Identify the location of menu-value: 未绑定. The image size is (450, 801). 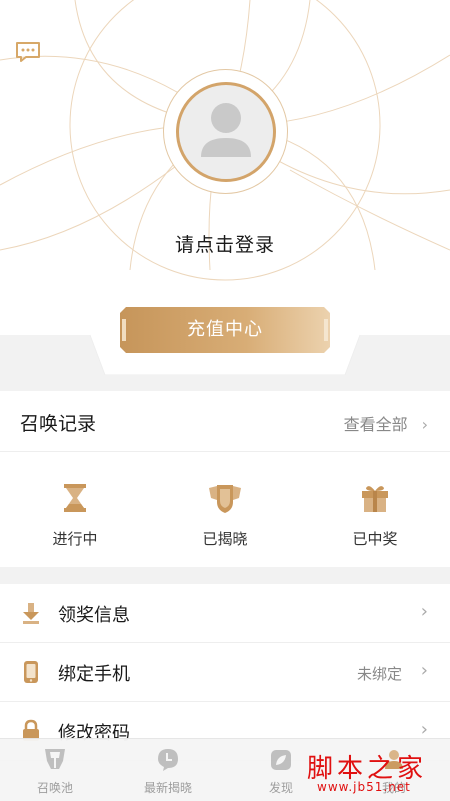
(379, 674).